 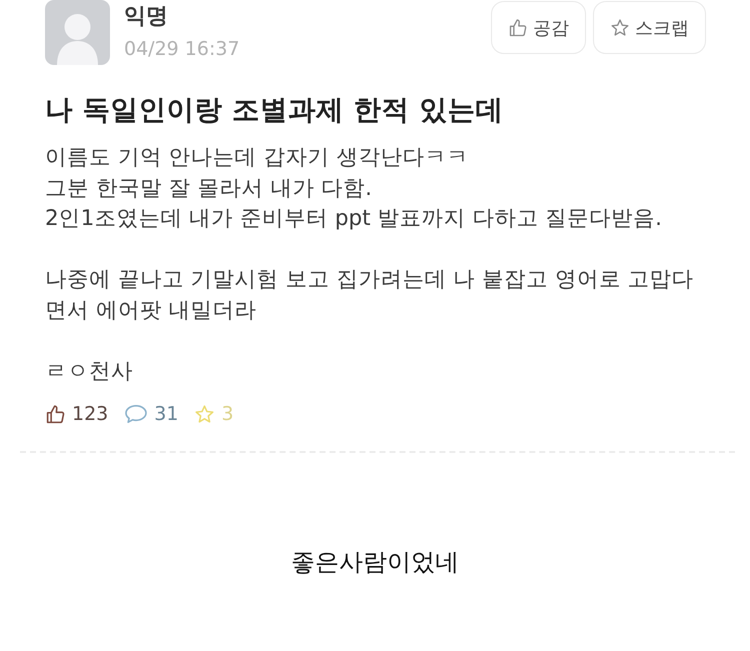 I want to click on scrap-button: 스크랩, so click(x=649, y=27).